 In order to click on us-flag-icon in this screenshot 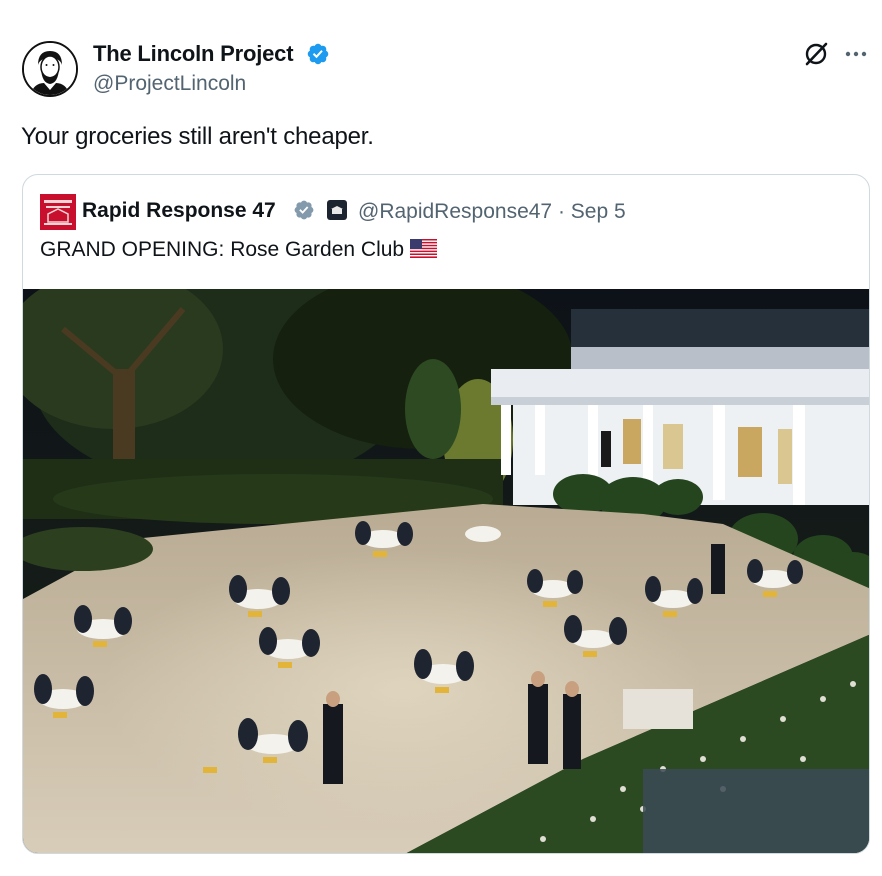, I will do `click(424, 248)`.